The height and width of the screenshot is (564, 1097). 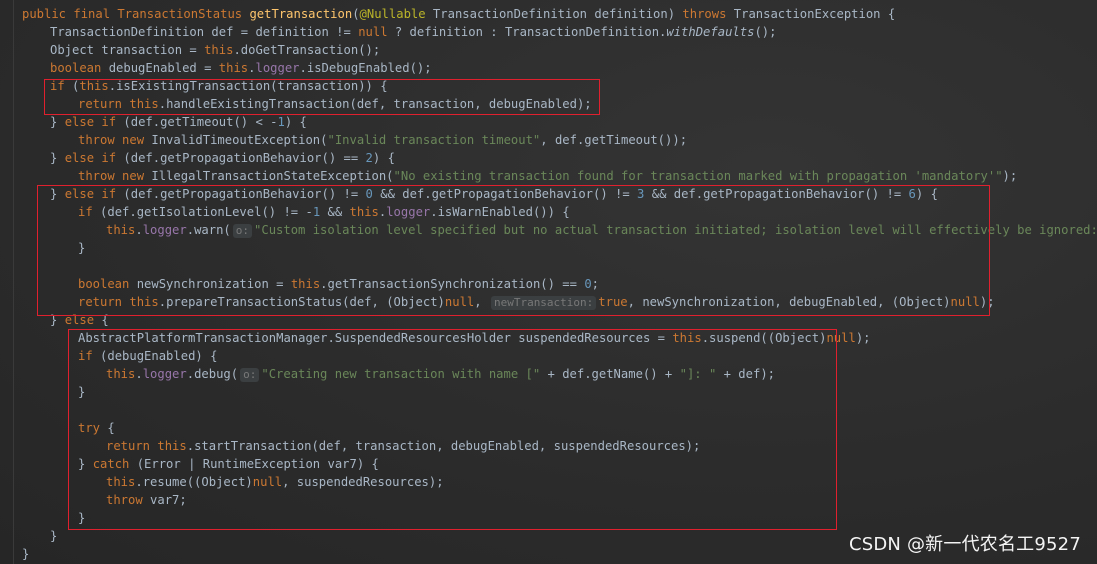 I want to click on fold-guide, so click(x=13, y=282).